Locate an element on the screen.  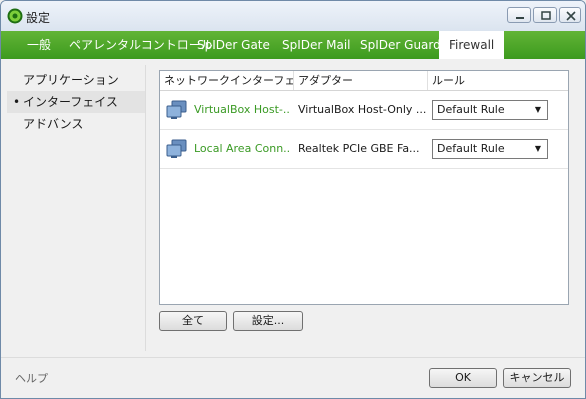
sidebar-item-applications: アプリケーション is located at coordinates (76, 80).